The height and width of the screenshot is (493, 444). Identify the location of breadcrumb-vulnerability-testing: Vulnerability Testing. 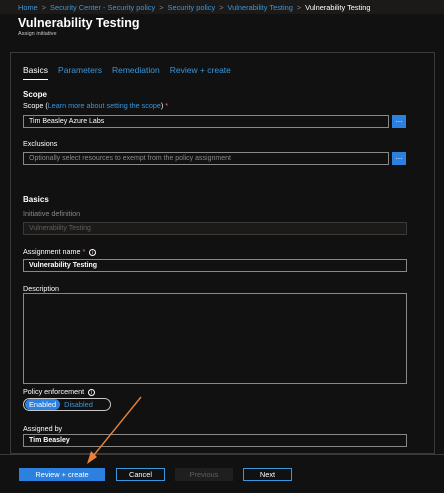
(260, 7).